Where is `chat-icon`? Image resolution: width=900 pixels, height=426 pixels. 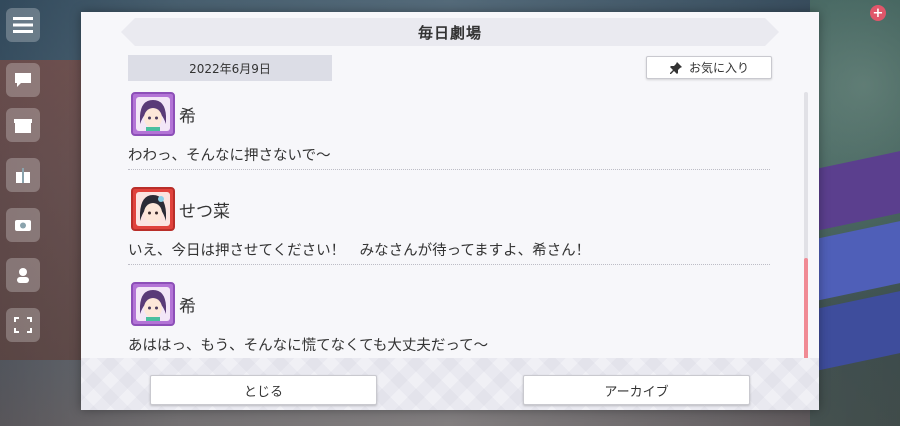
chat-icon is located at coordinates (23, 80).